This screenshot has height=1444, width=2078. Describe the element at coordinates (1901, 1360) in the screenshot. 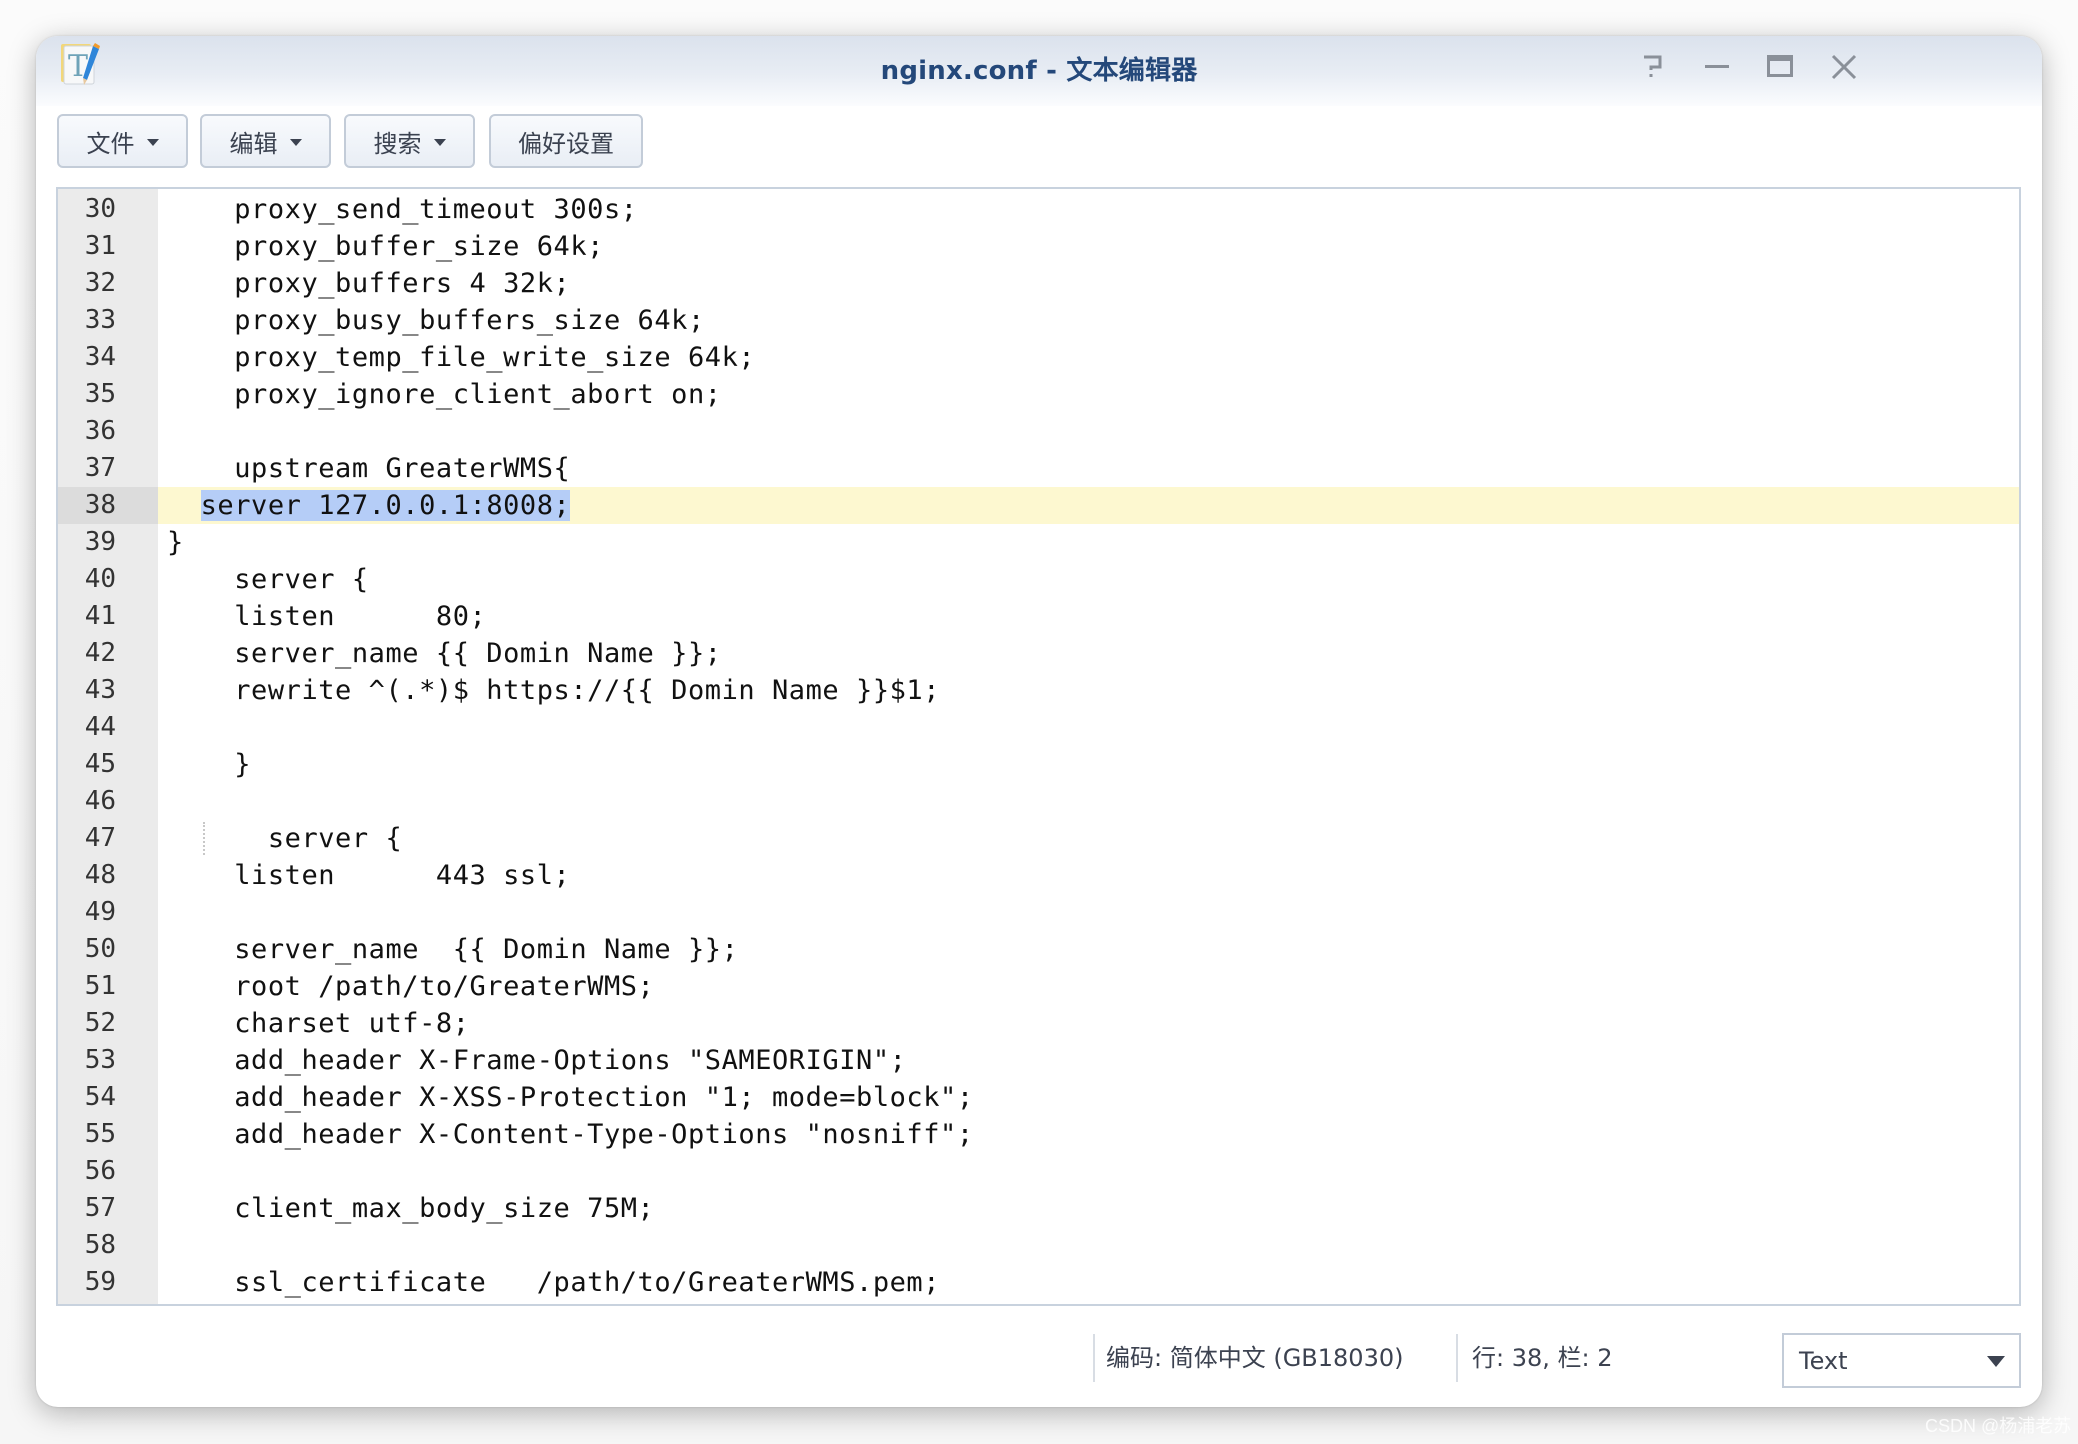

I see `language-mode-select: Text` at that location.